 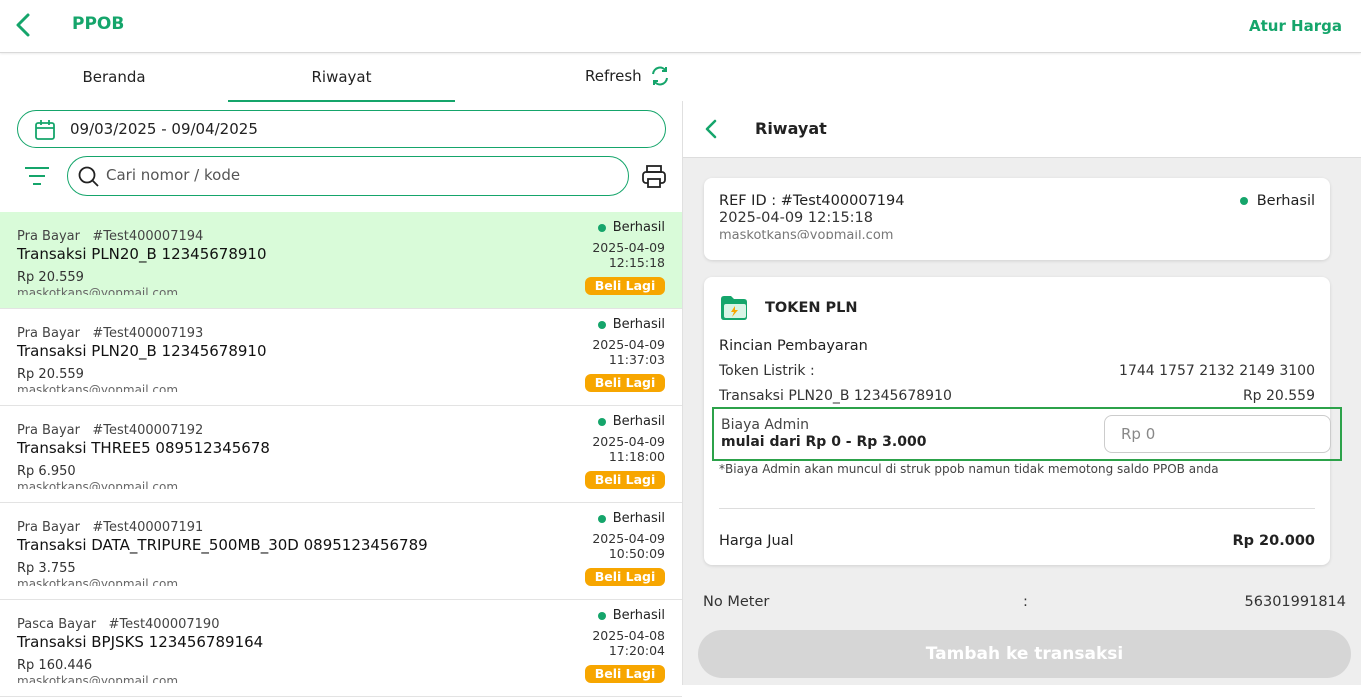 What do you see at coordinates (1217, 434) in the screenshot?
I see `admin-fee-input` at bounding box center [1217, 434].